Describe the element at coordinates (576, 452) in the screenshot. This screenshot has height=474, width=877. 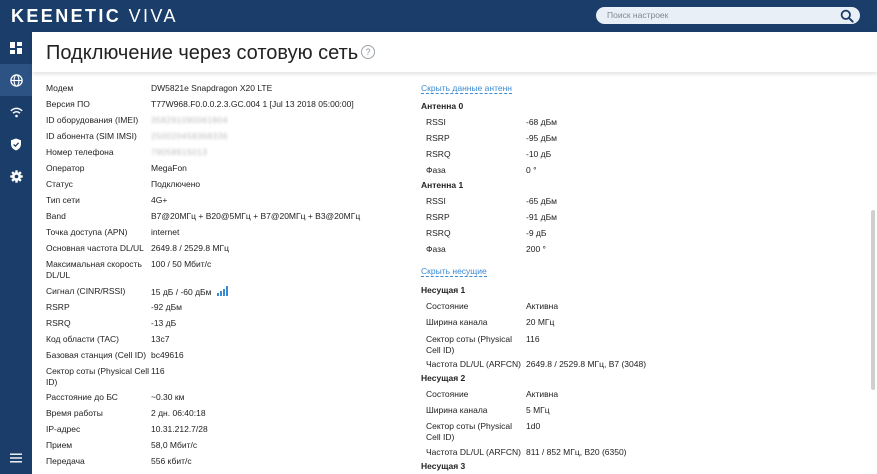
I see `carrier-value: 811 / 852 МГц, B20 (6350)` at that location.